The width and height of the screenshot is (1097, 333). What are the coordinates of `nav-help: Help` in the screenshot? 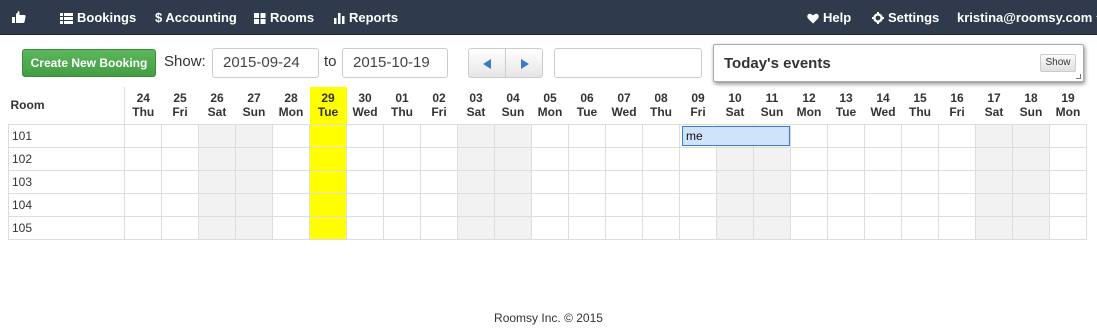 It's located at (829, 17).